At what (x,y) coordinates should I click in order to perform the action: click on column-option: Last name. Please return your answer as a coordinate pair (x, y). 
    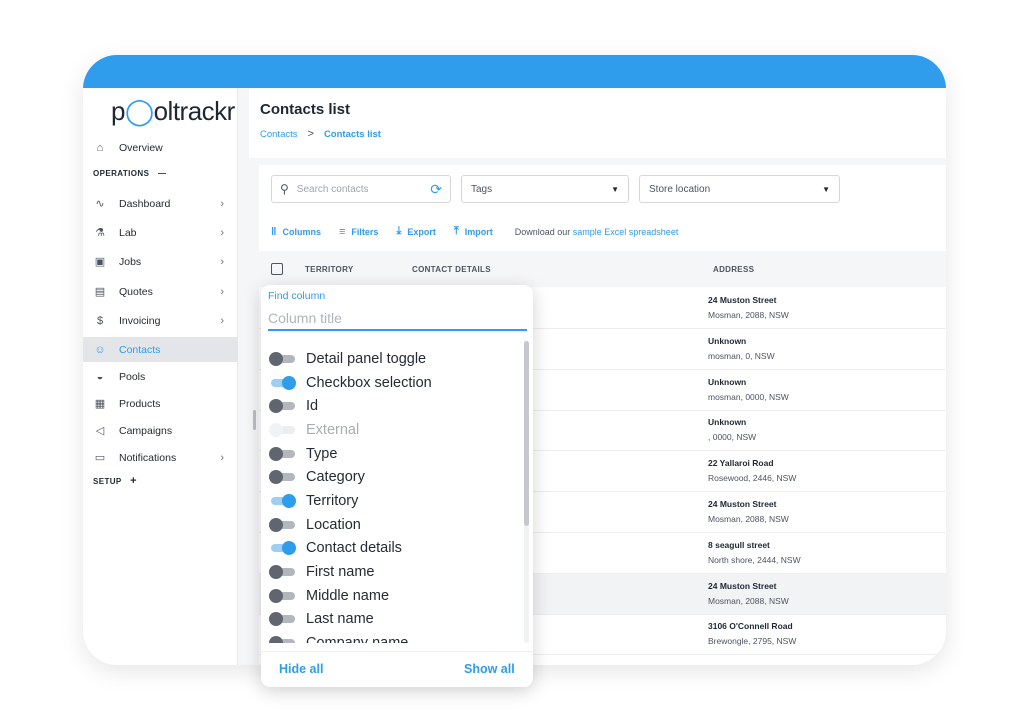
    Looking at the image, I should click on (390, 620).